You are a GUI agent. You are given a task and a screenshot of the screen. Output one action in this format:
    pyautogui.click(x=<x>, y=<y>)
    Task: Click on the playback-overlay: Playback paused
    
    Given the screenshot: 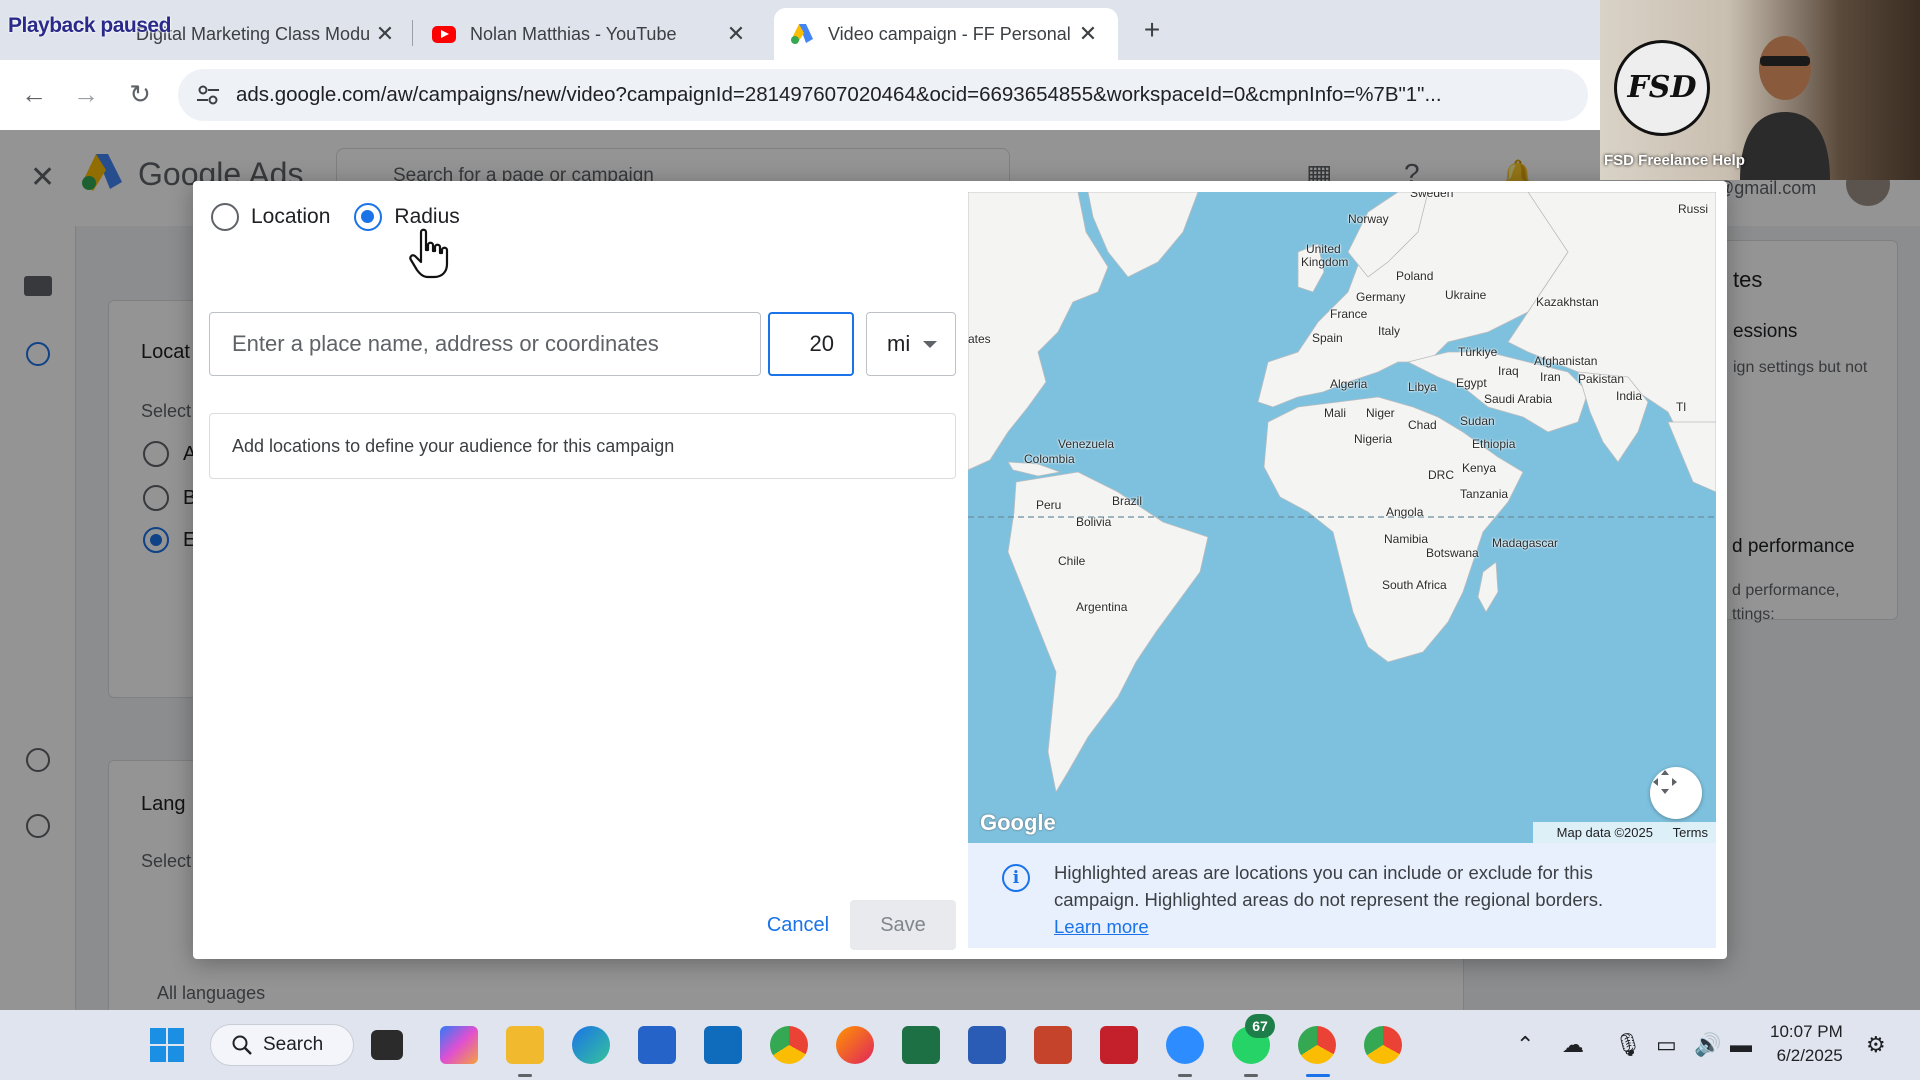 What is the action you would take?
    pyautogui.click(x=89, y=25)
    